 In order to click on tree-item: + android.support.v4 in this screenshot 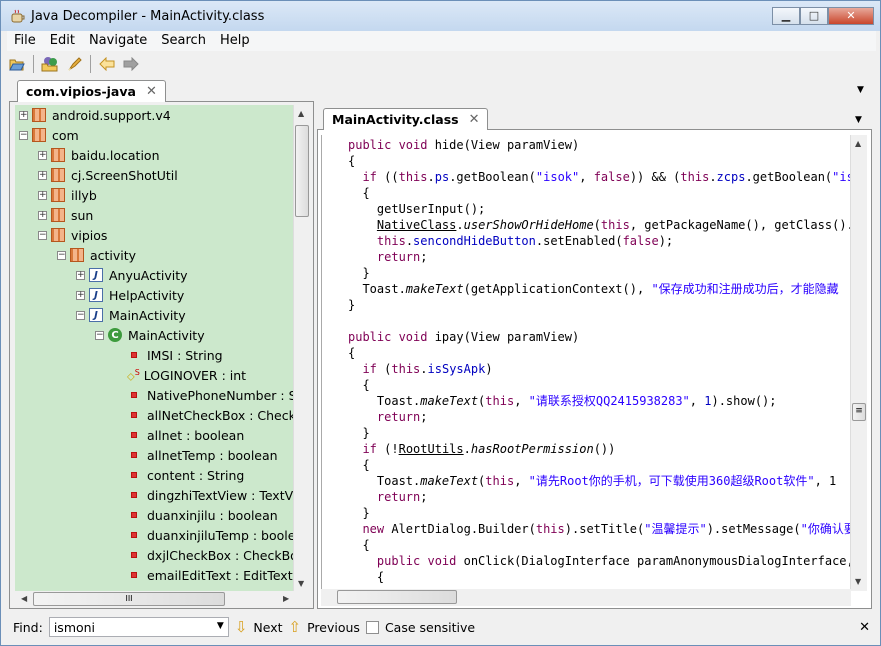, I will do `click(95, 115)`.